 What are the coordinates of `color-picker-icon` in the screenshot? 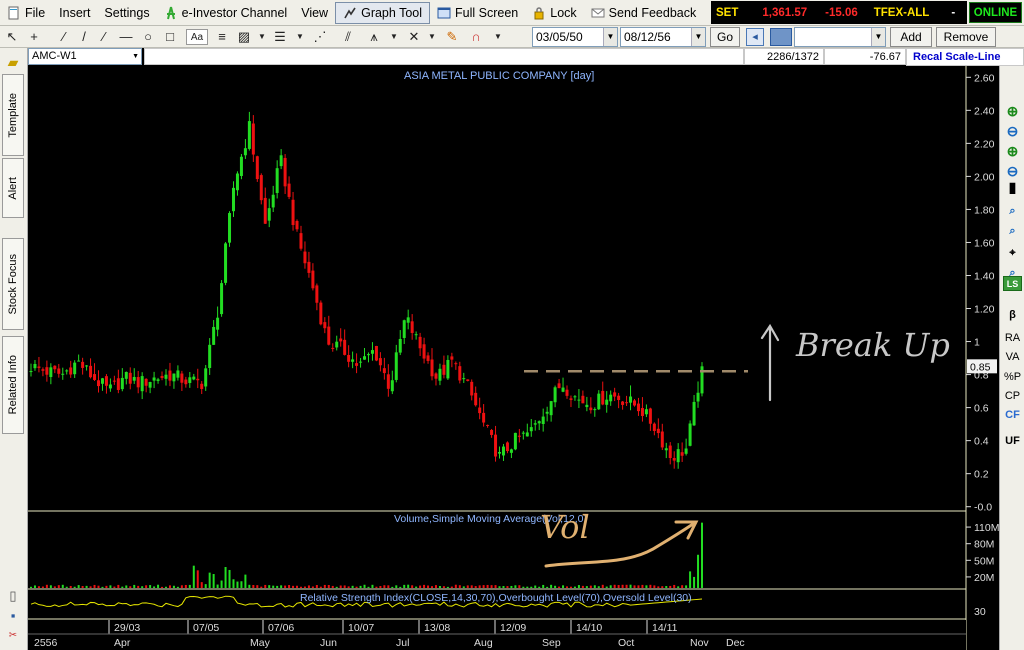 It's located at (781, 37).